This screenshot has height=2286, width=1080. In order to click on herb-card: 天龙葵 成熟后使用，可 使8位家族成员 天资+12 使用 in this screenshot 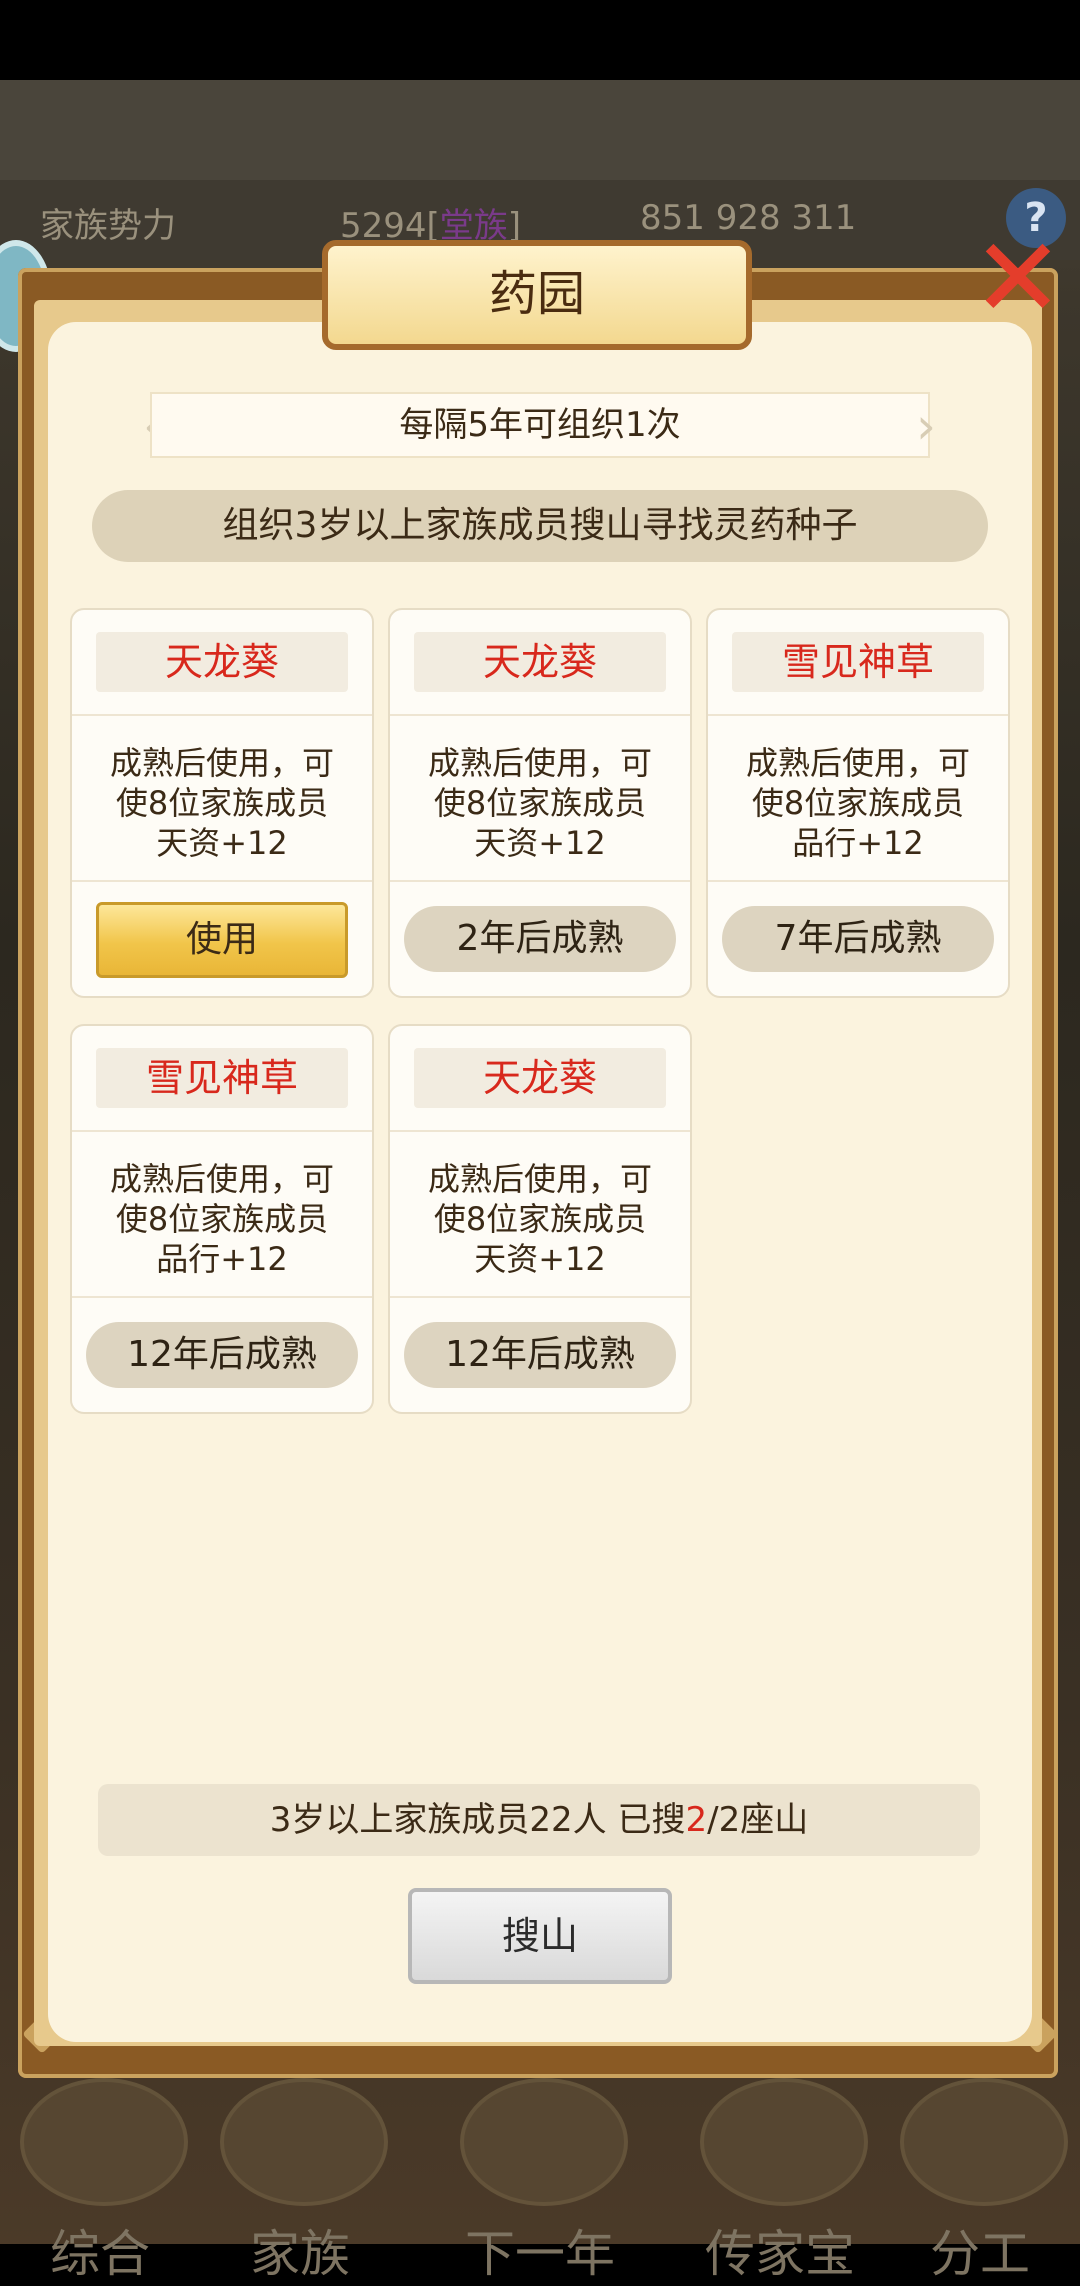, I will do `click(222, 803)`.